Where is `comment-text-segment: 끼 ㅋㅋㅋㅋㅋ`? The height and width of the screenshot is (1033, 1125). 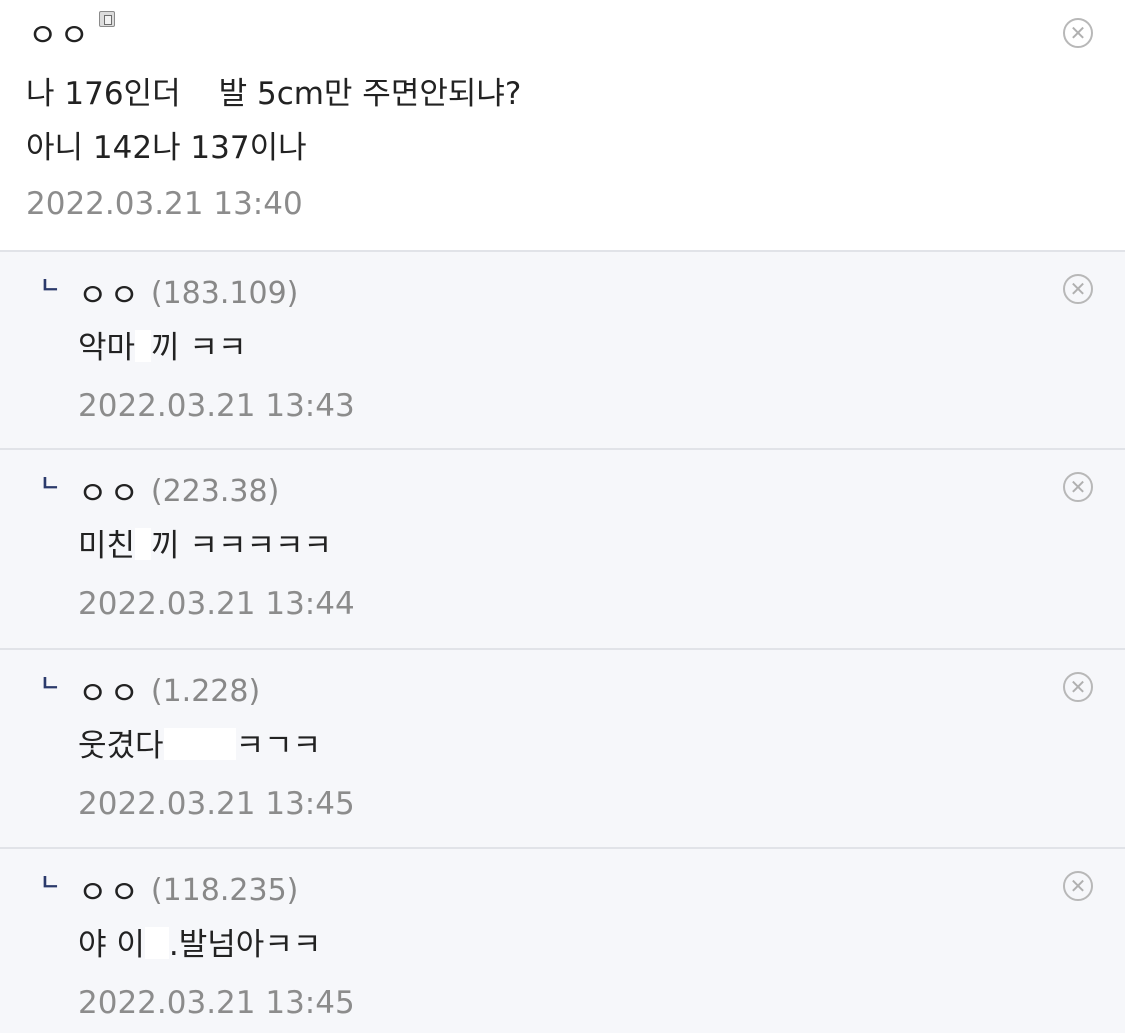 comment-text-segment: 끼 ㅋㅋㅋㅋㅋ is located at coordinates (242, 546).